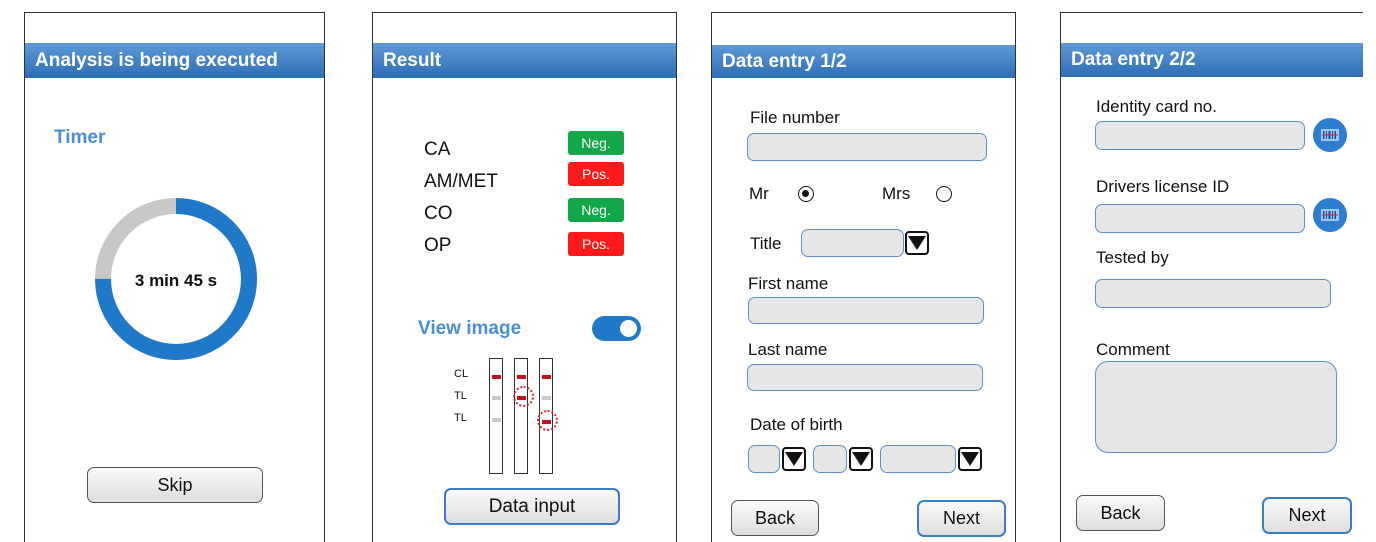  Describe the element at coordinates (896, 193) in the screenshot. I see `mrs-label: Mrs` at that location.